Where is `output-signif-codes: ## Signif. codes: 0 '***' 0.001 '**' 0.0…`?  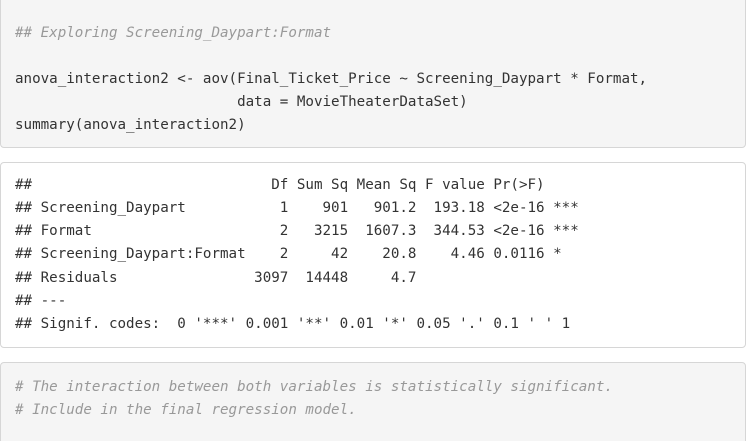
output-signif-codes: ## Signif. codes: 0 '***' 0.001 '**' 0.0… is located at coordinates (293, 324).